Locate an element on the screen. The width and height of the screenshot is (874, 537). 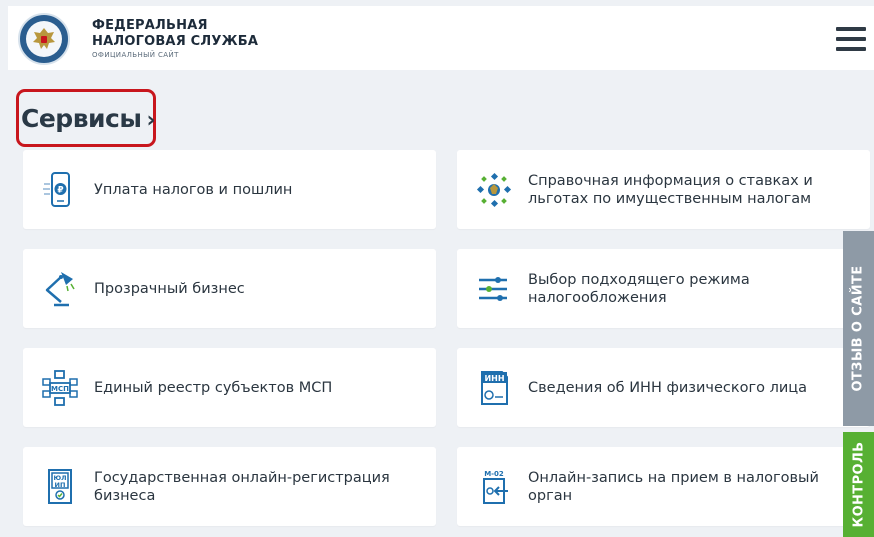
service-card-msp-registry: МСП Единый реестр субъектов МСП is located at coordinates (229, 387).